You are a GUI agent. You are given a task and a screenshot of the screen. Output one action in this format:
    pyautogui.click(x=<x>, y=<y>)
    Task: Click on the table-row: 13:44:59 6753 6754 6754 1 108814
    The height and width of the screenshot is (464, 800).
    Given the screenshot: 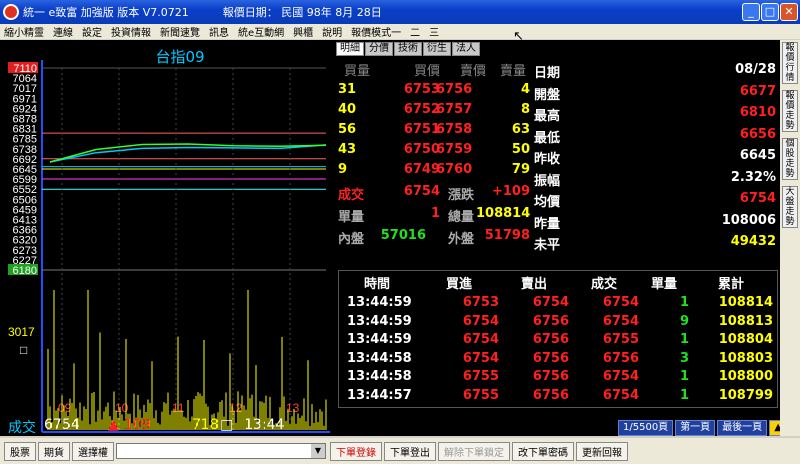 What is the action you would take?
    pyautogui.click(x=559, y=304)
    